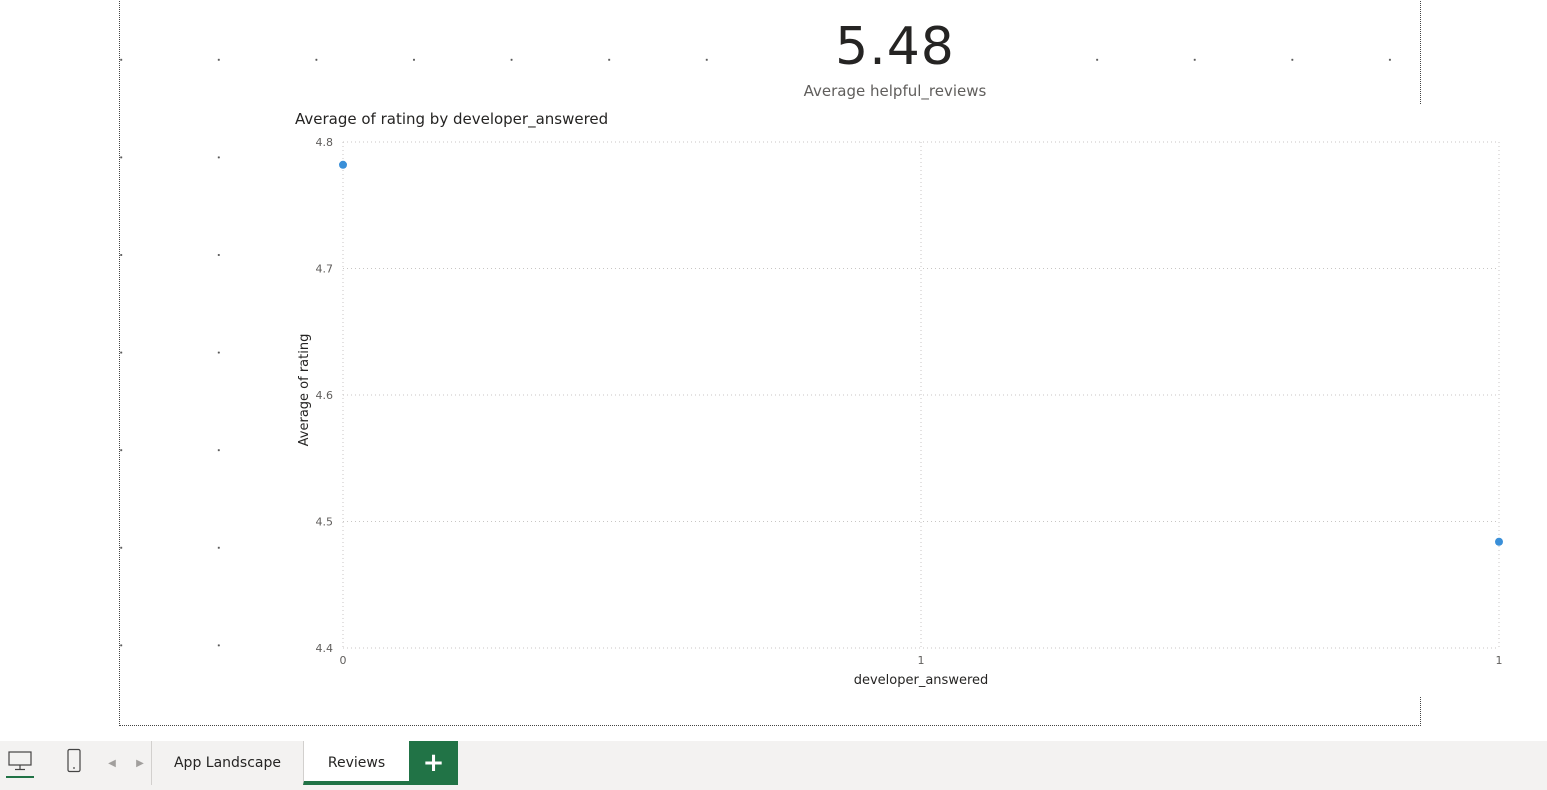 The height and width of the screenshot is (790, 1547). I want to click on monitor-icon, so click(20, 763).